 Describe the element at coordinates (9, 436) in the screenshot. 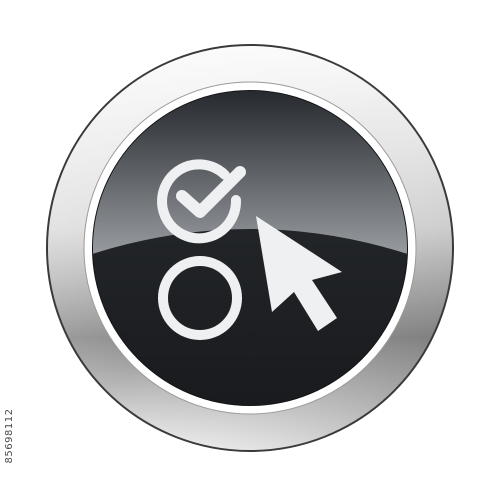

I see `side-id-text: 85698112` at that location.